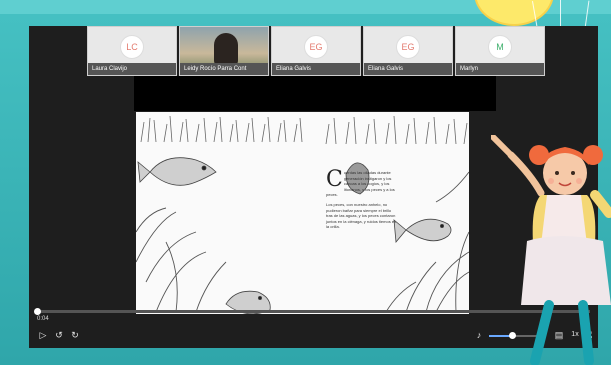 The width and height of the screenshot is (611, 365). I want to click on participant-video-feed, so click(226, 49).